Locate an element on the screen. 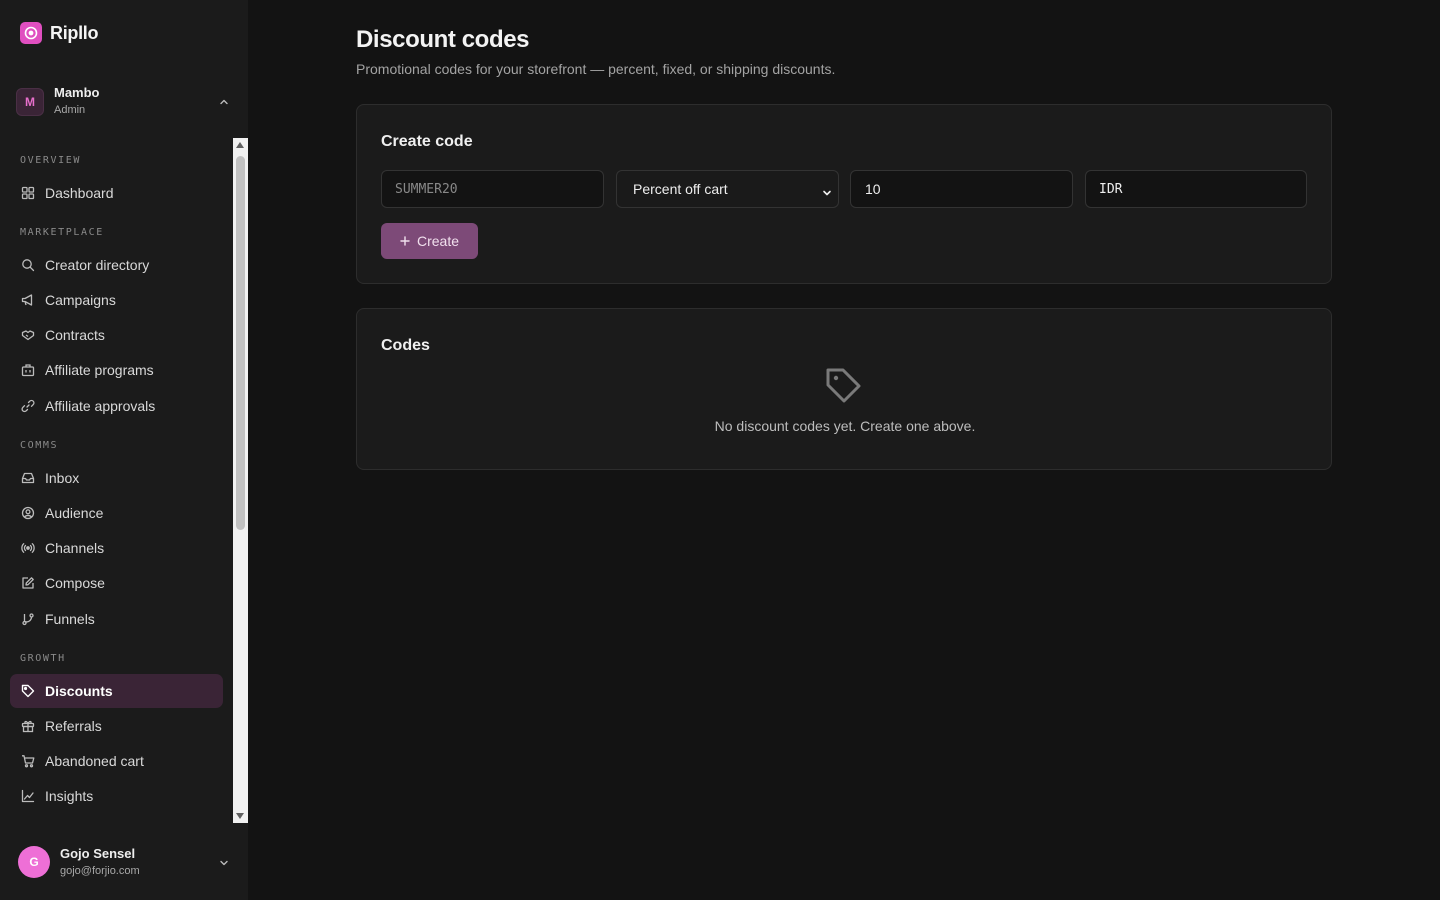  sidebar-item-referrals: Referrals is located at coordinates (116, 726).